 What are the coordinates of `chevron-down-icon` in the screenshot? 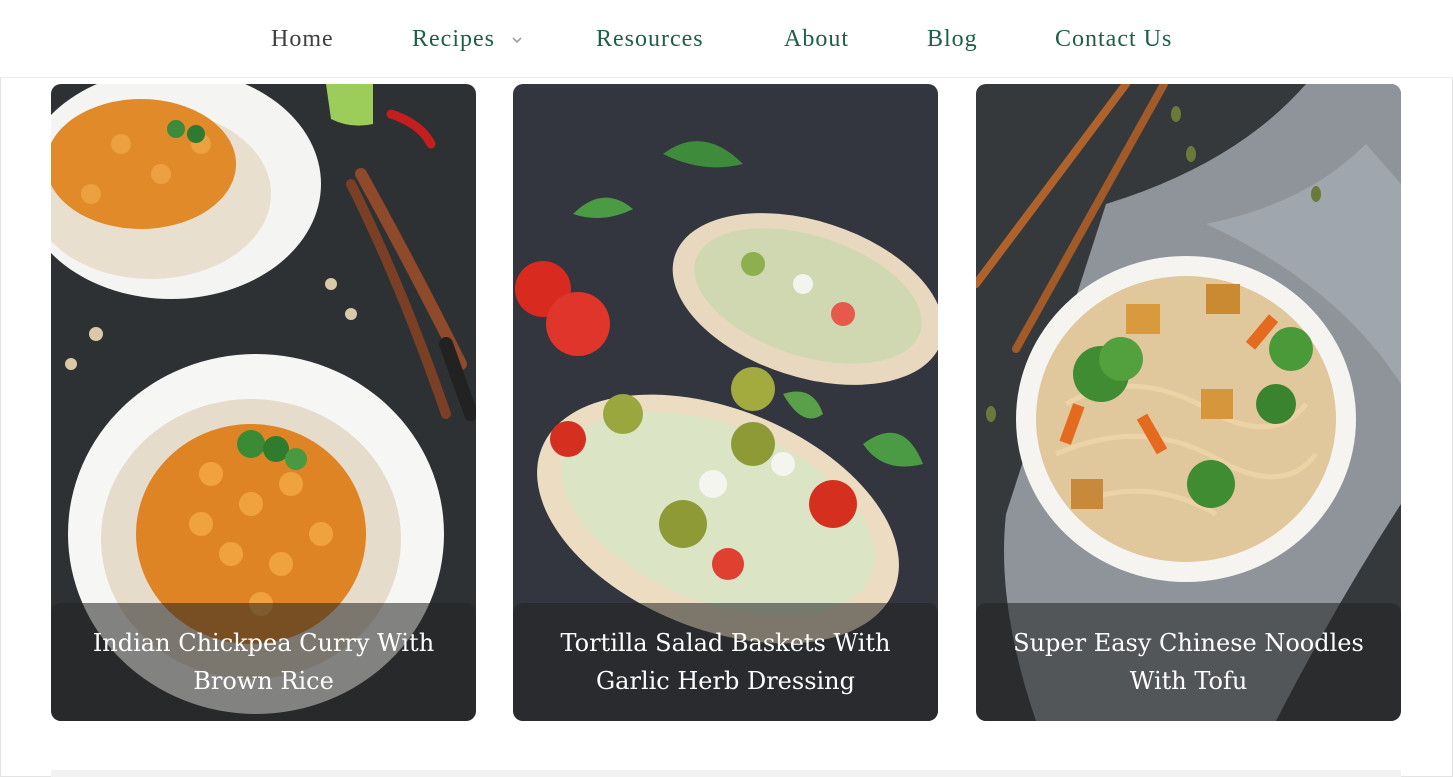 It's located at (517, 40).